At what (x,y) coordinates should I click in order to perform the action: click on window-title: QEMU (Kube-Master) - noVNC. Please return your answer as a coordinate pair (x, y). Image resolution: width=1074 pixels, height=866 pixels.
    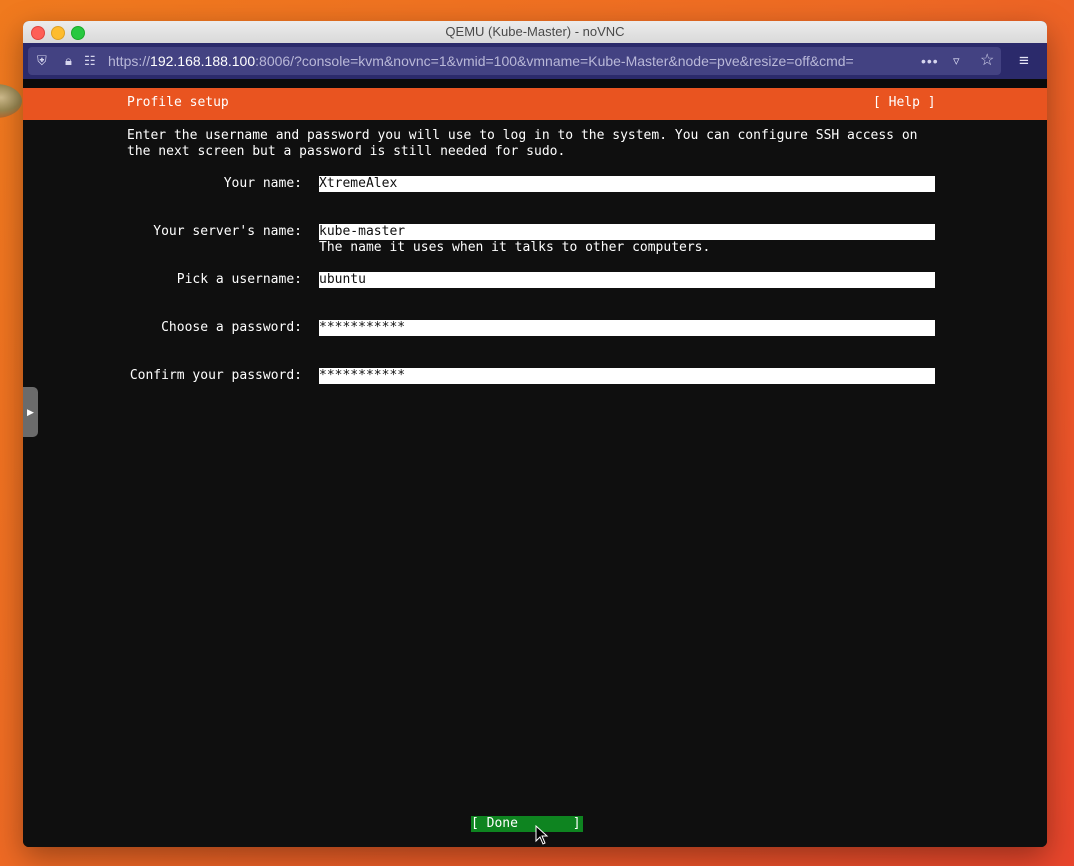
    Looking at the image, I should click on (535, 31).